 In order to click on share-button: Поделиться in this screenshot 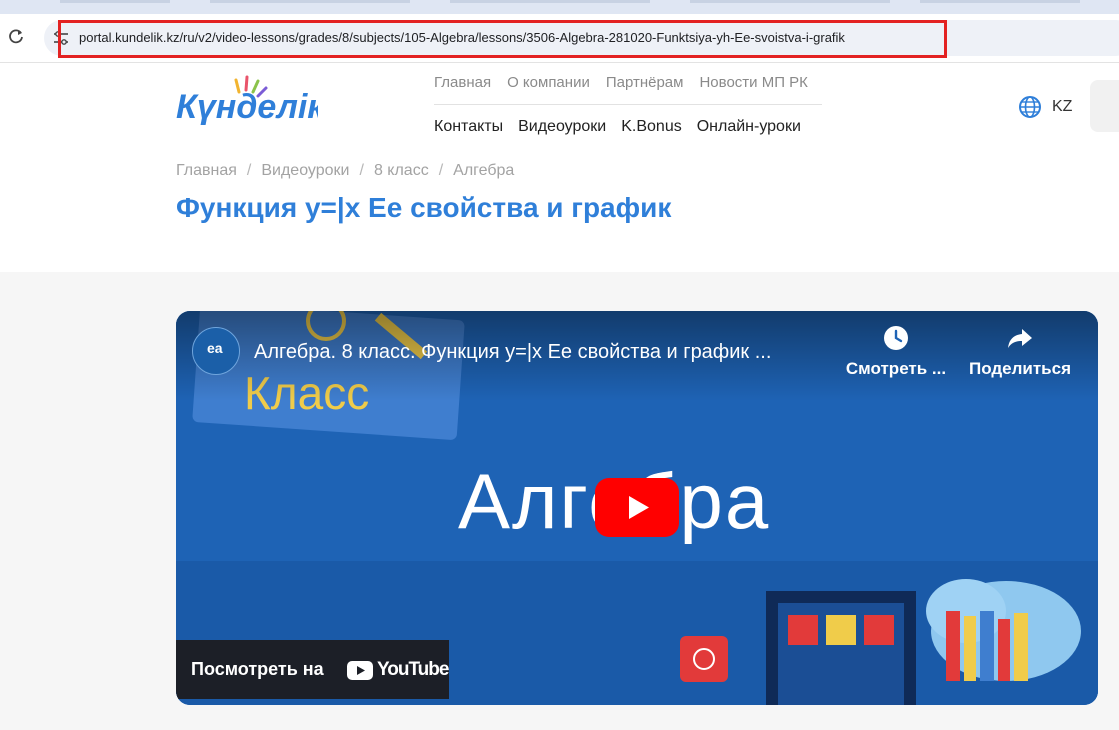, I will do `click(1020, 352)`.